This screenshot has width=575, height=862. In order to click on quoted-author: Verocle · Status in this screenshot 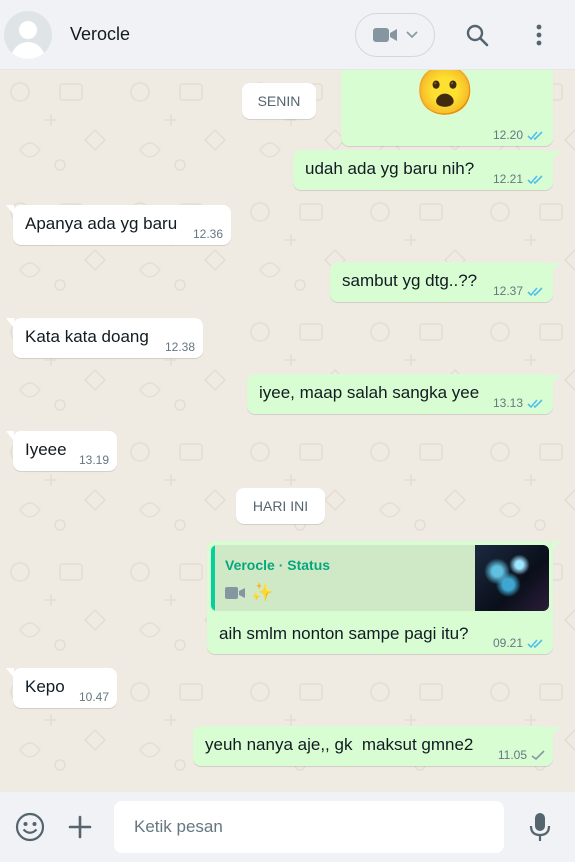, I will do `click(278, 565)`.